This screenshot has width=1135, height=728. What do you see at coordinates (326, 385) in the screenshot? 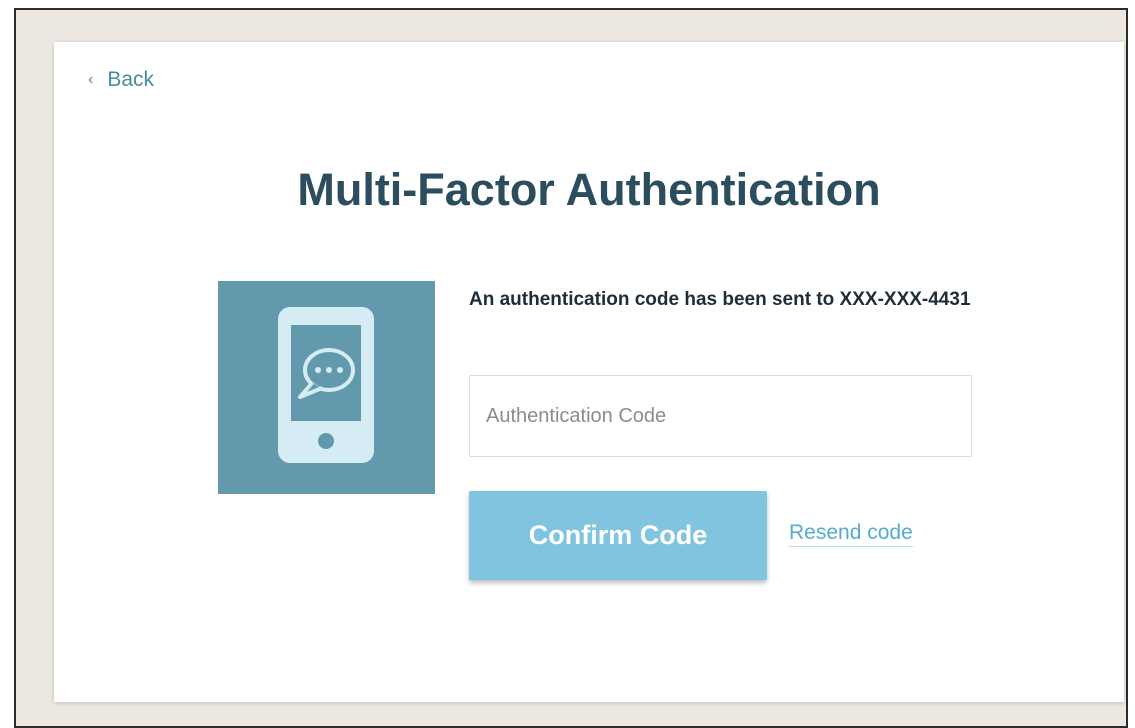
I see `phone-message-illustration` at bounding box center [326, 385].